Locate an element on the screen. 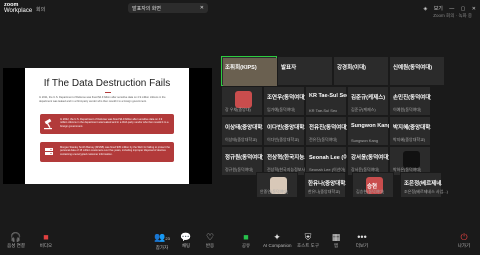 Image resolution: width=480 pixels, height=255 pixels. participant-name: 조연우(동덕여대) is located at coordinates (286, 98).